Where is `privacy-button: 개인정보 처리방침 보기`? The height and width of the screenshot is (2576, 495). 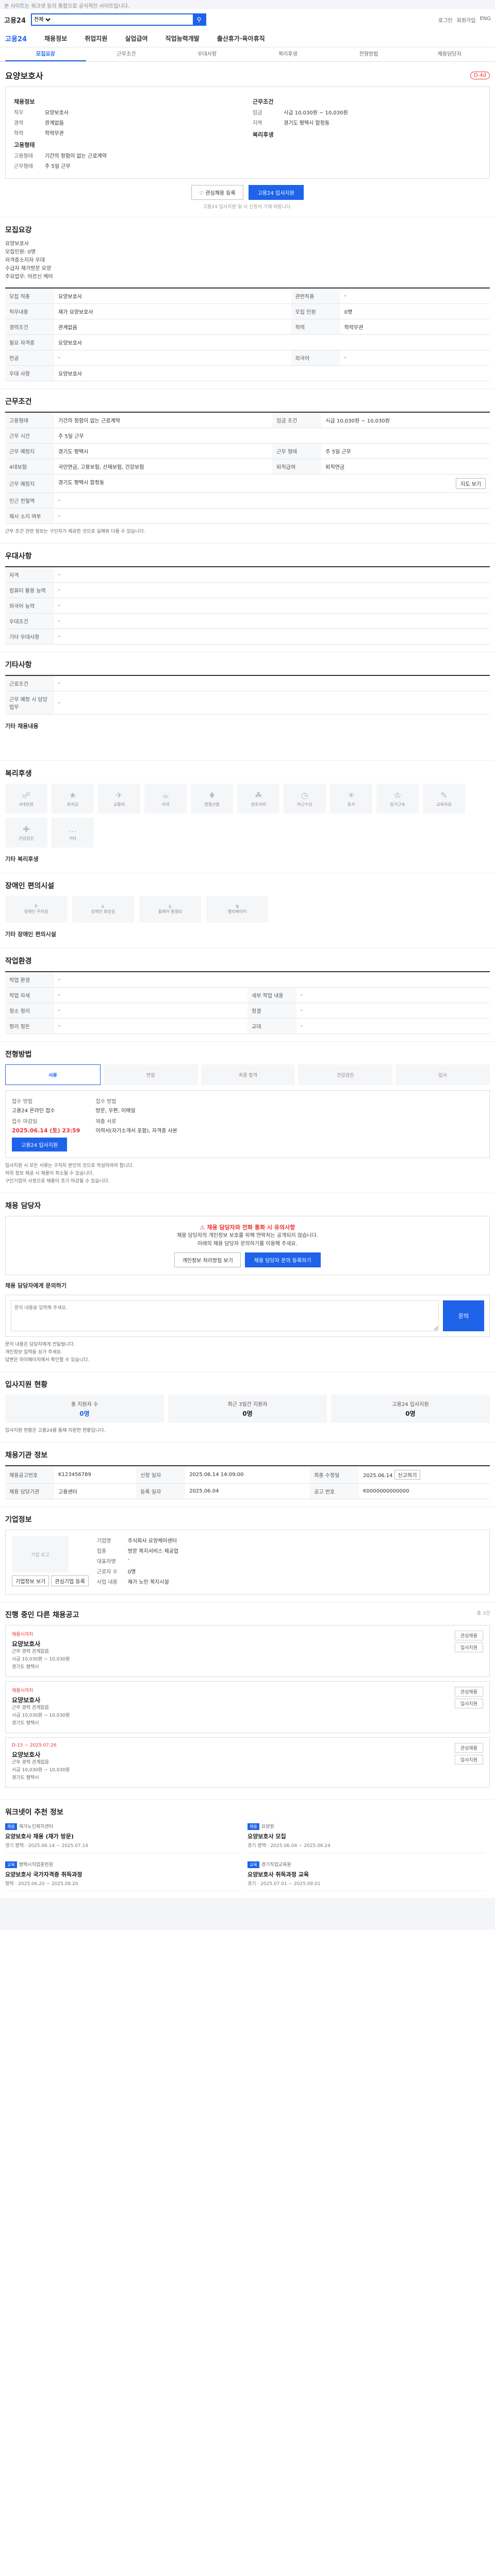 privacy-button: 개인정보 처리방침 보기 is located at coordinates (207, 1259).